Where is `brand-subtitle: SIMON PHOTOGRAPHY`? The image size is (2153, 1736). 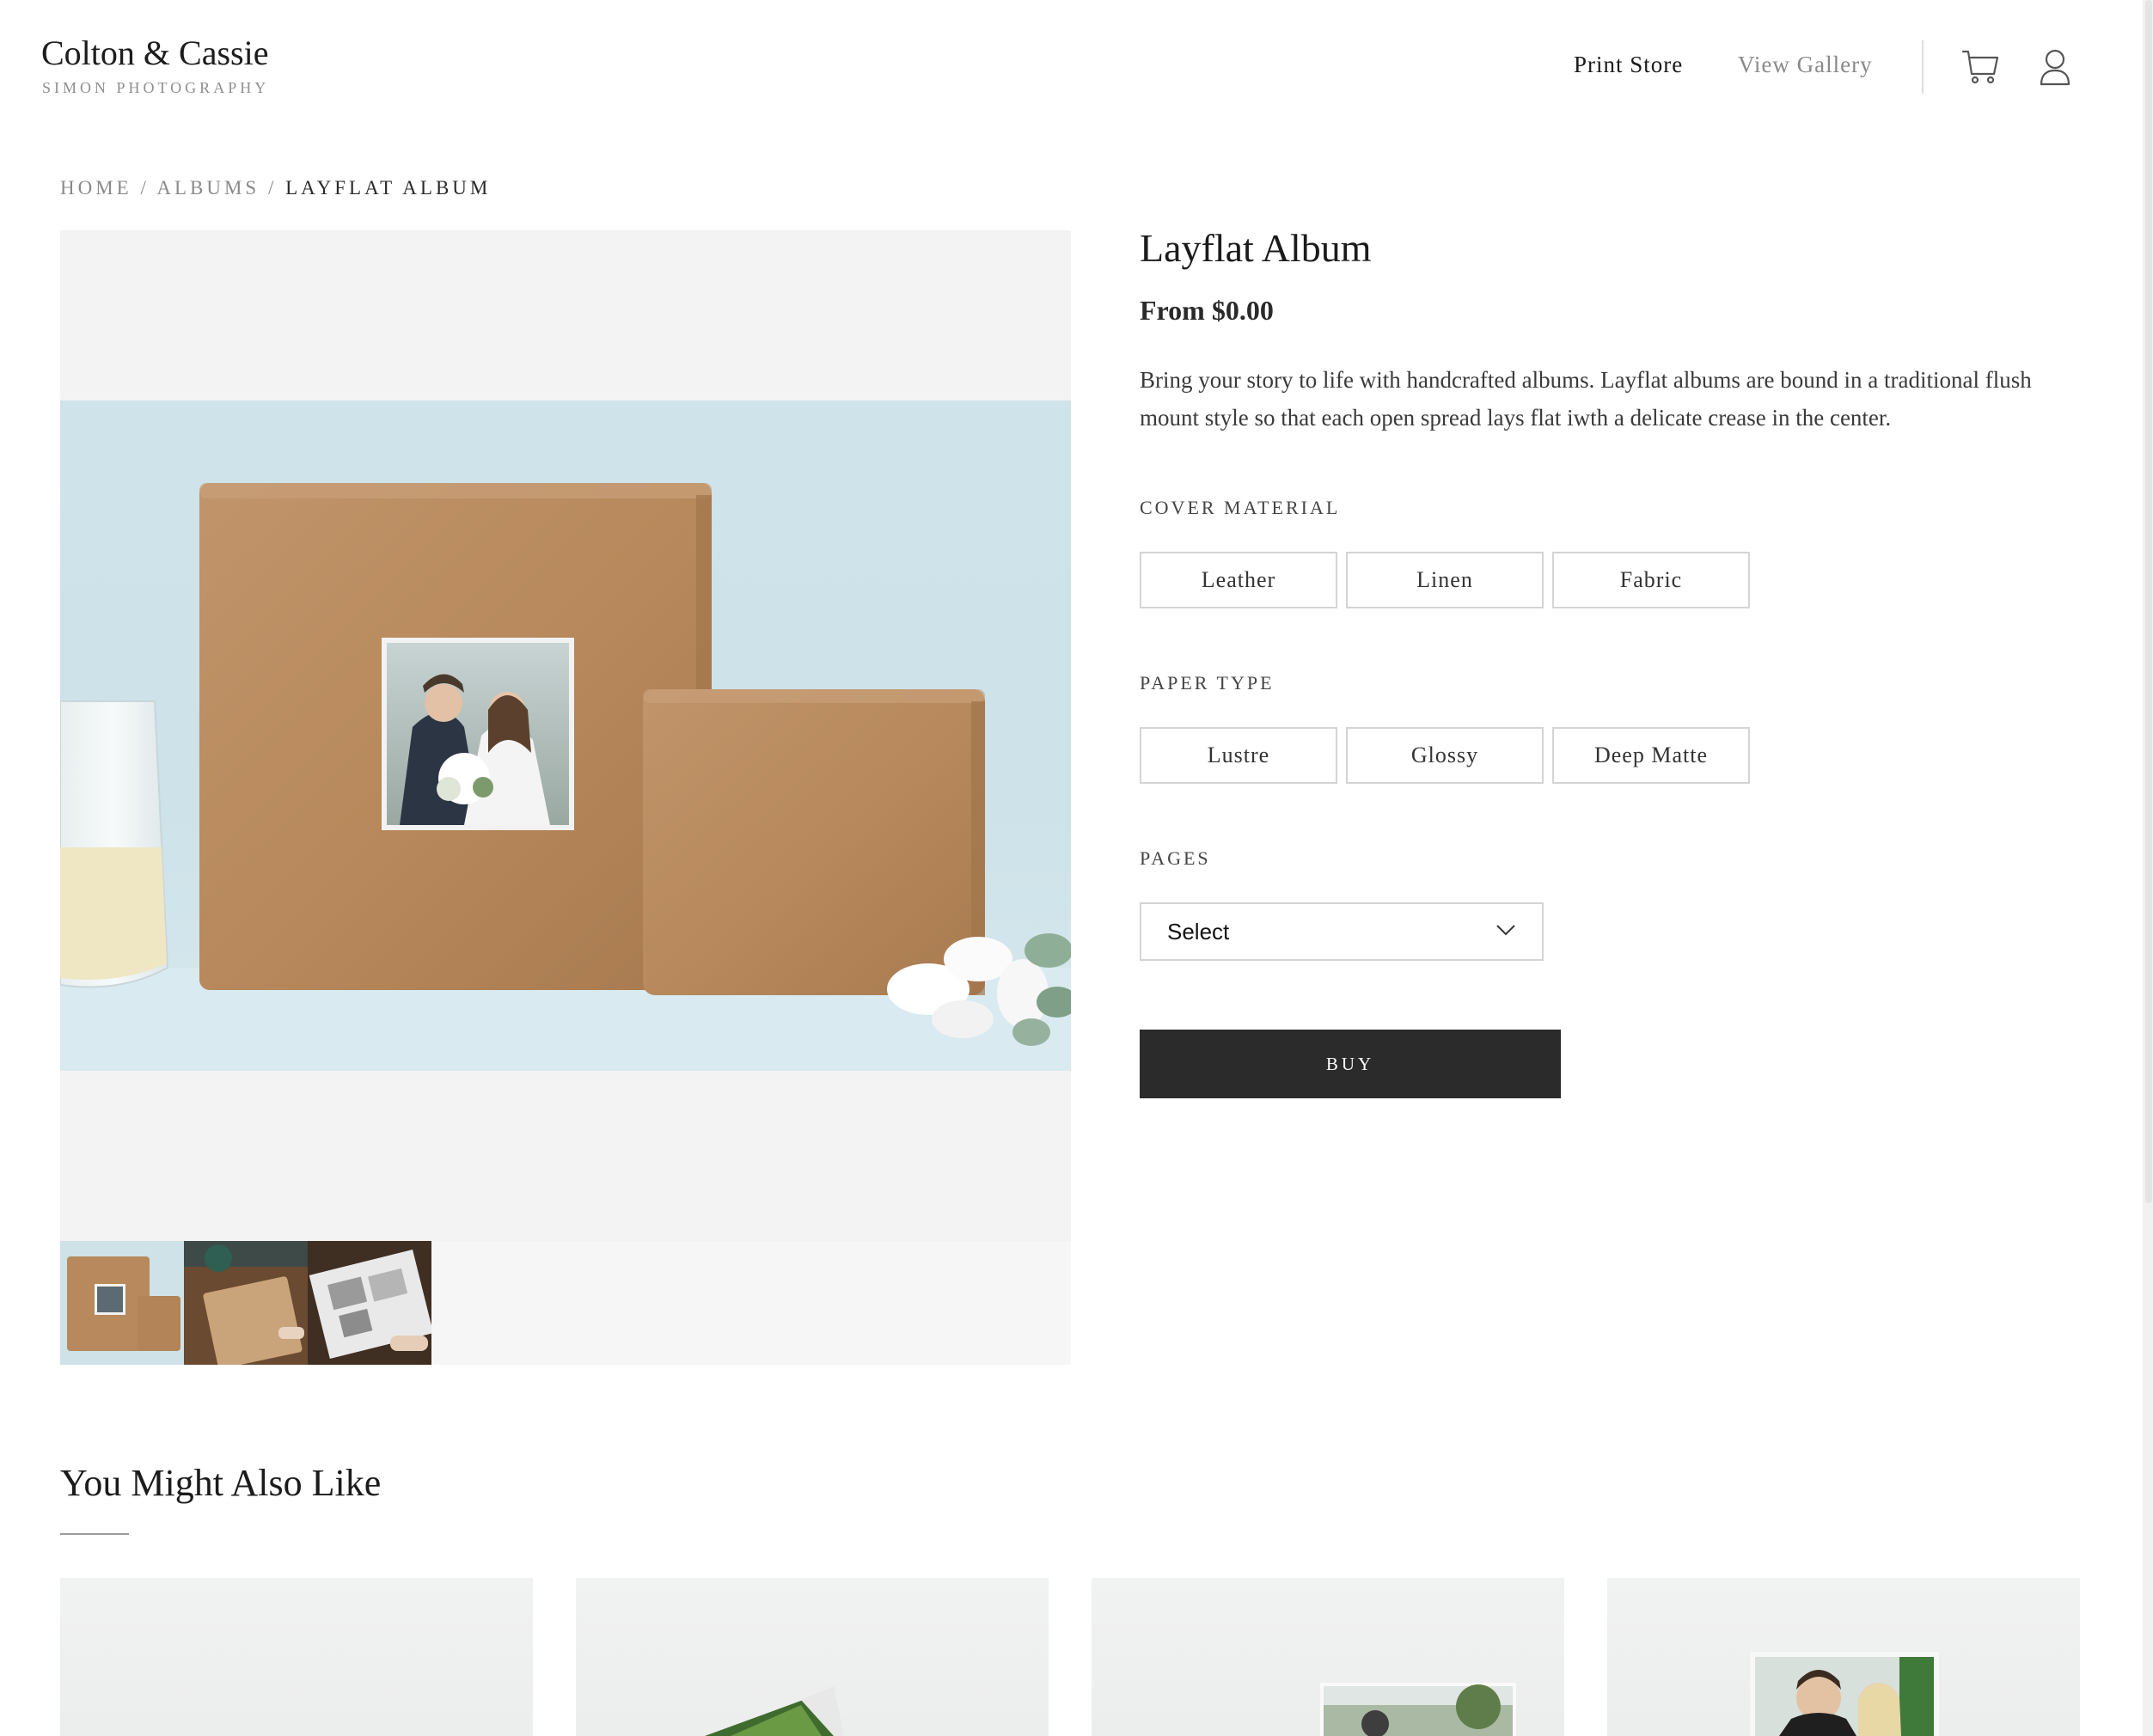
brand-subtitle: SIMON PHOTOGRAPHY is located at coordinates (156, 87).